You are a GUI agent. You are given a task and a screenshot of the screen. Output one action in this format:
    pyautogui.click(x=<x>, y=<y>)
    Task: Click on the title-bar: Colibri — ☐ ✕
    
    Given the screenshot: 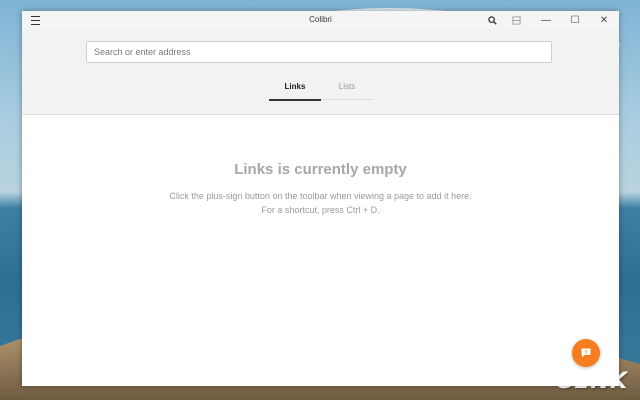 What is the action you would take?
    pyautogui.click(x=320, y=20)
    